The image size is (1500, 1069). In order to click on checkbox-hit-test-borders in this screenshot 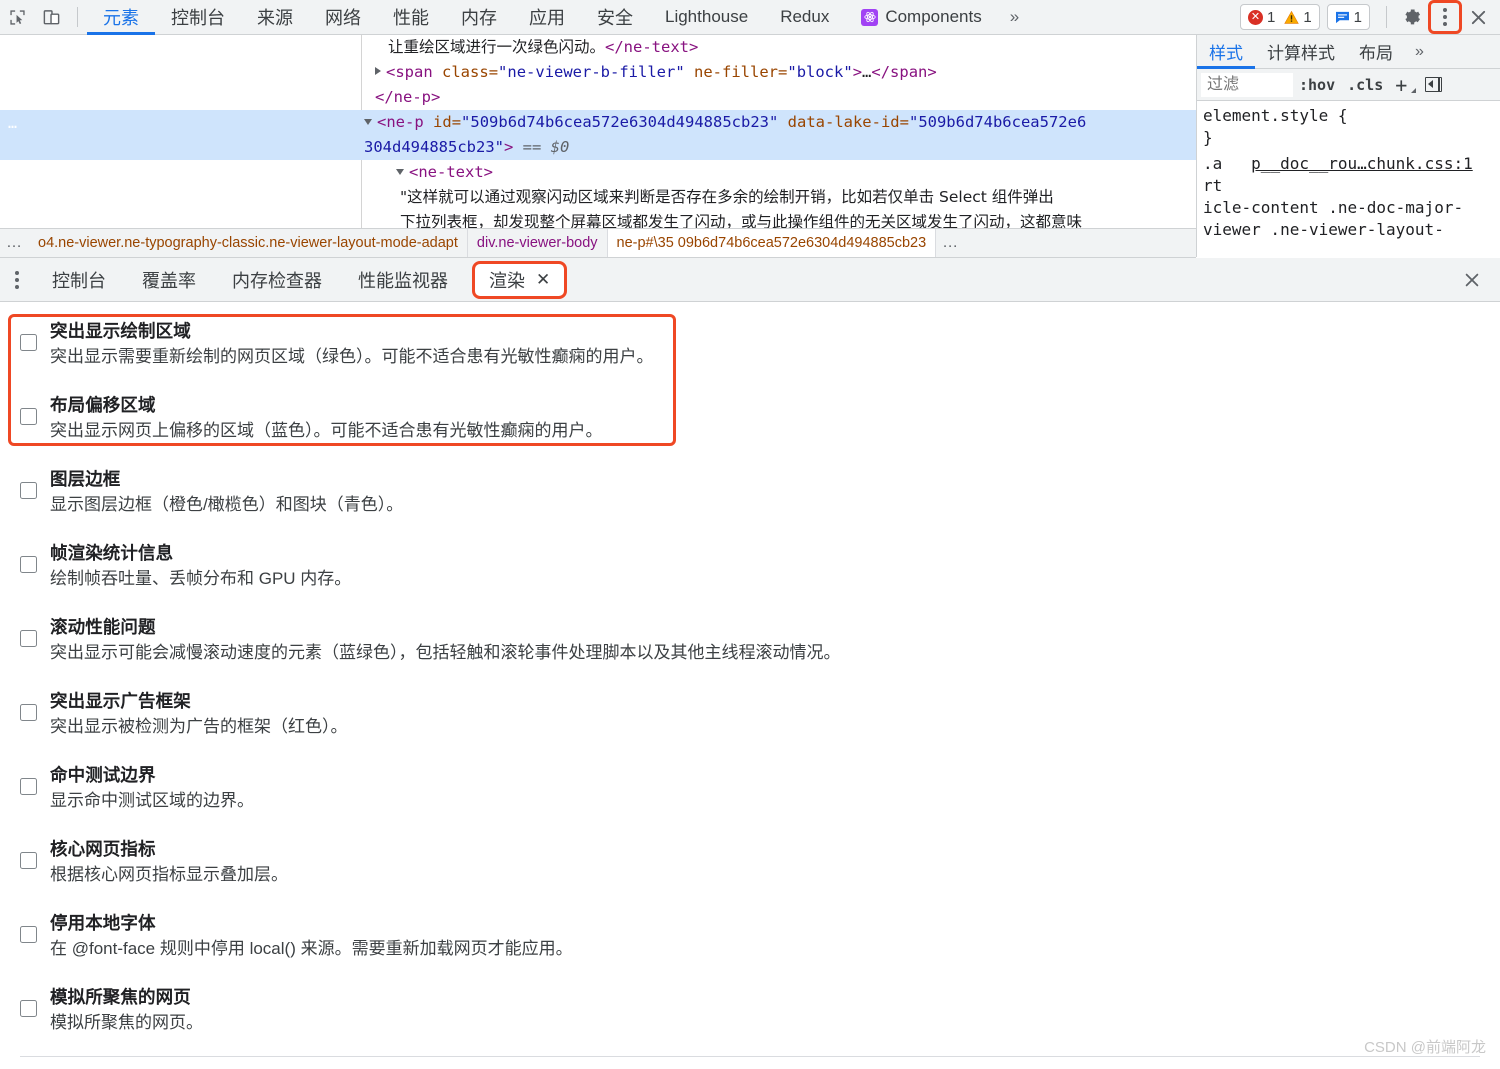, I will do `click(28, 786)`.